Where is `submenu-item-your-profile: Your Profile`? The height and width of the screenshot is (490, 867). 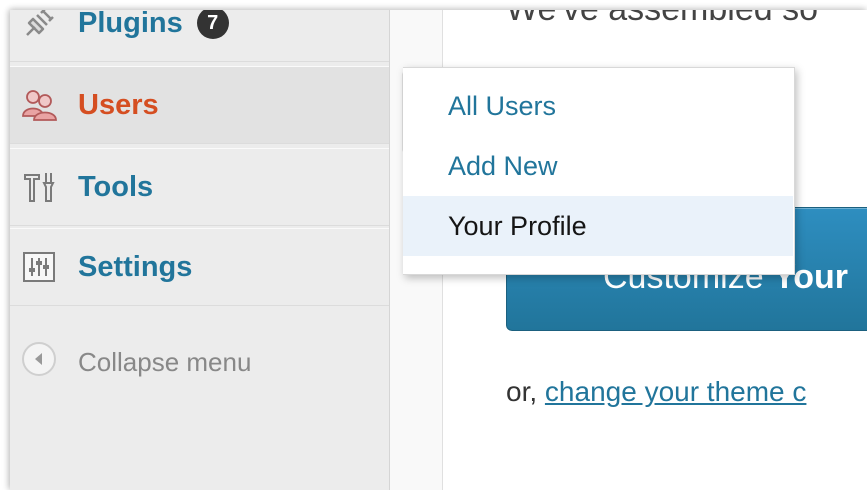
submenu-item-your-profile: Your Profile is located at coordinates (598, 226).